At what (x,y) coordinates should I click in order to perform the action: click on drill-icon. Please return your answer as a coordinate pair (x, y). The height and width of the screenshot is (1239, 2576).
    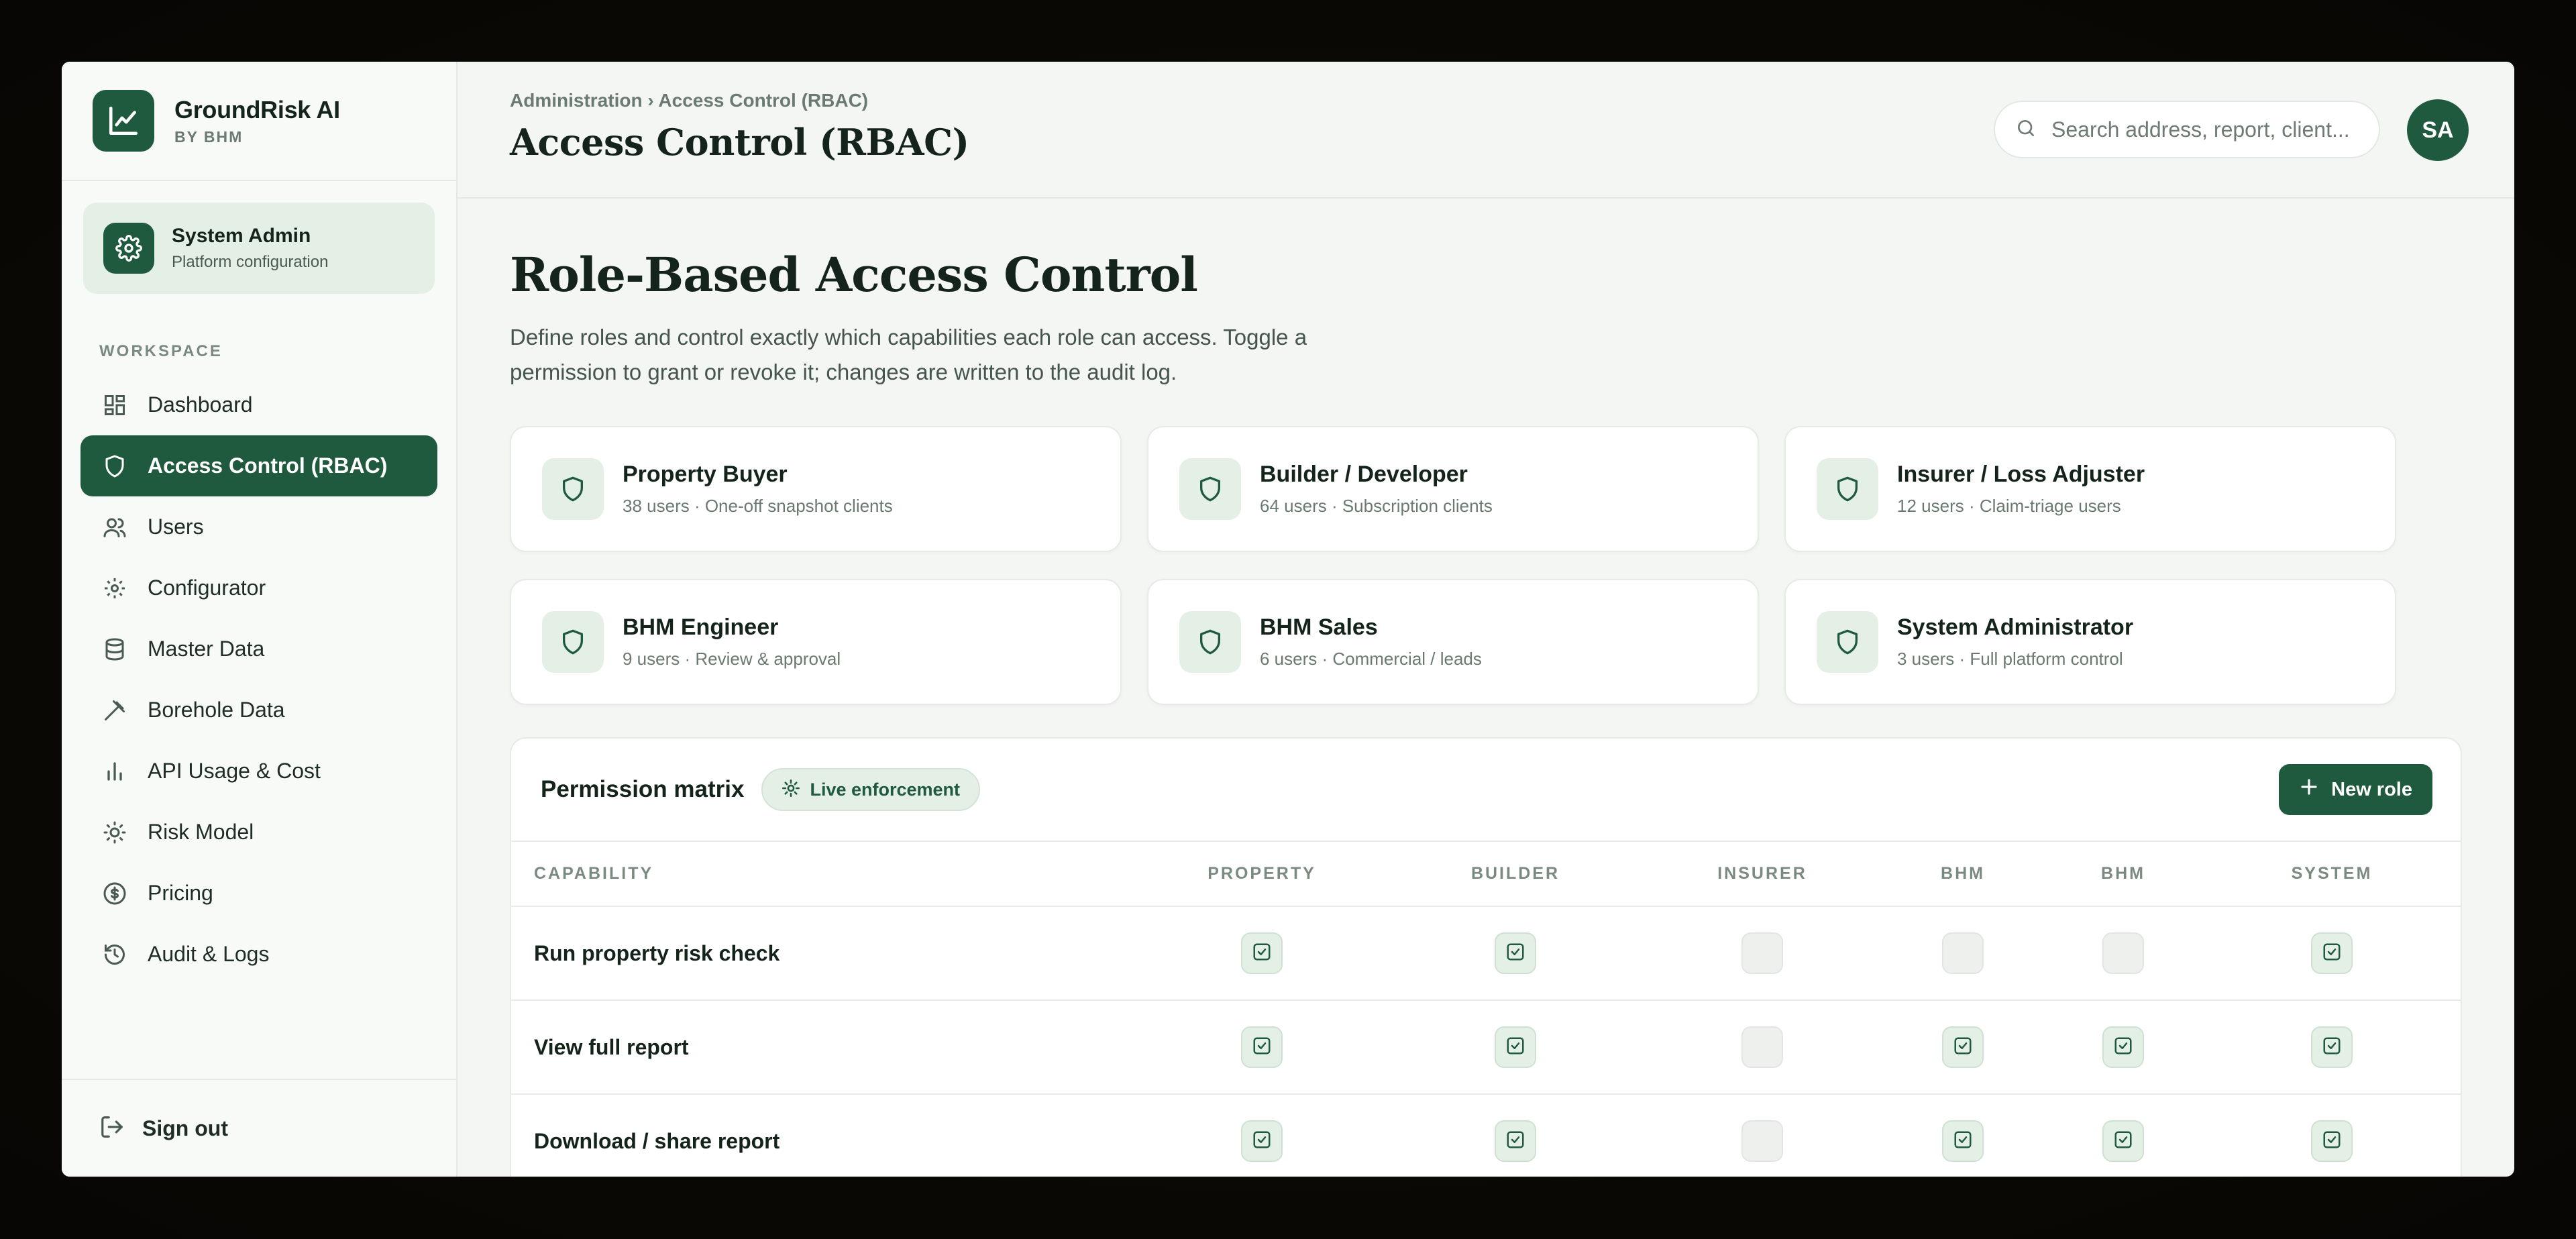
    Looking at the image, I should click on (115, 710).